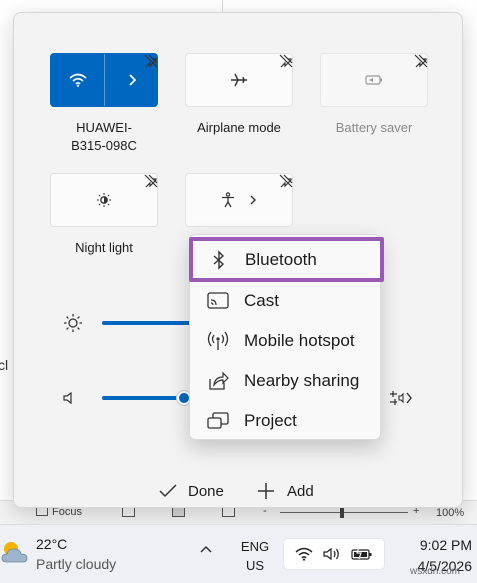  What do you see at coordinates (218, 301) in the screenshot?
I see `cast-icon` at bounding box center [218, 301].